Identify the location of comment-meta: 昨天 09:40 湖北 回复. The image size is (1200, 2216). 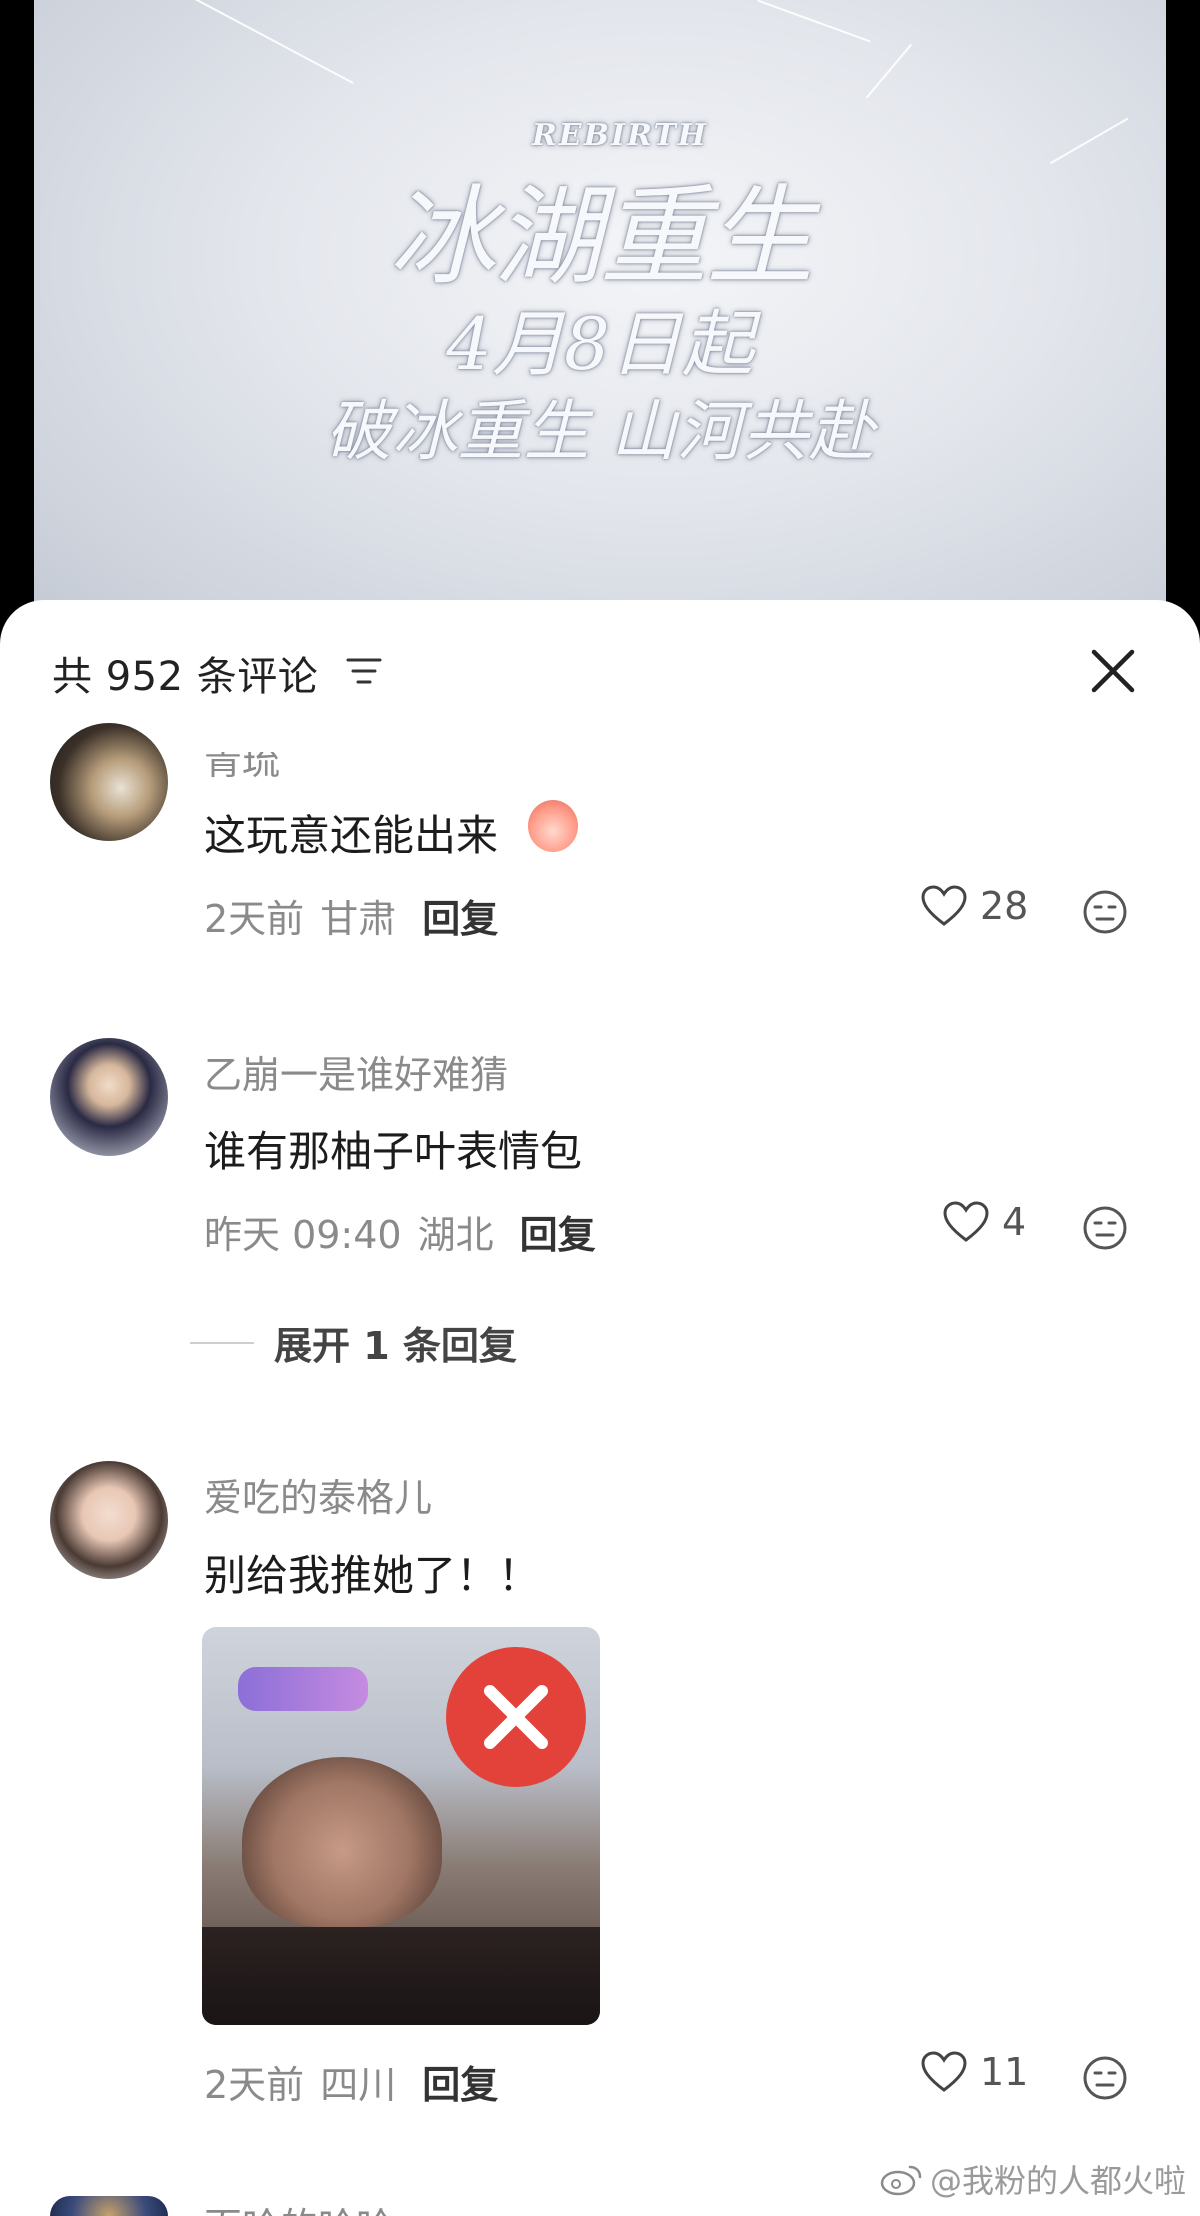
(400, 1231).